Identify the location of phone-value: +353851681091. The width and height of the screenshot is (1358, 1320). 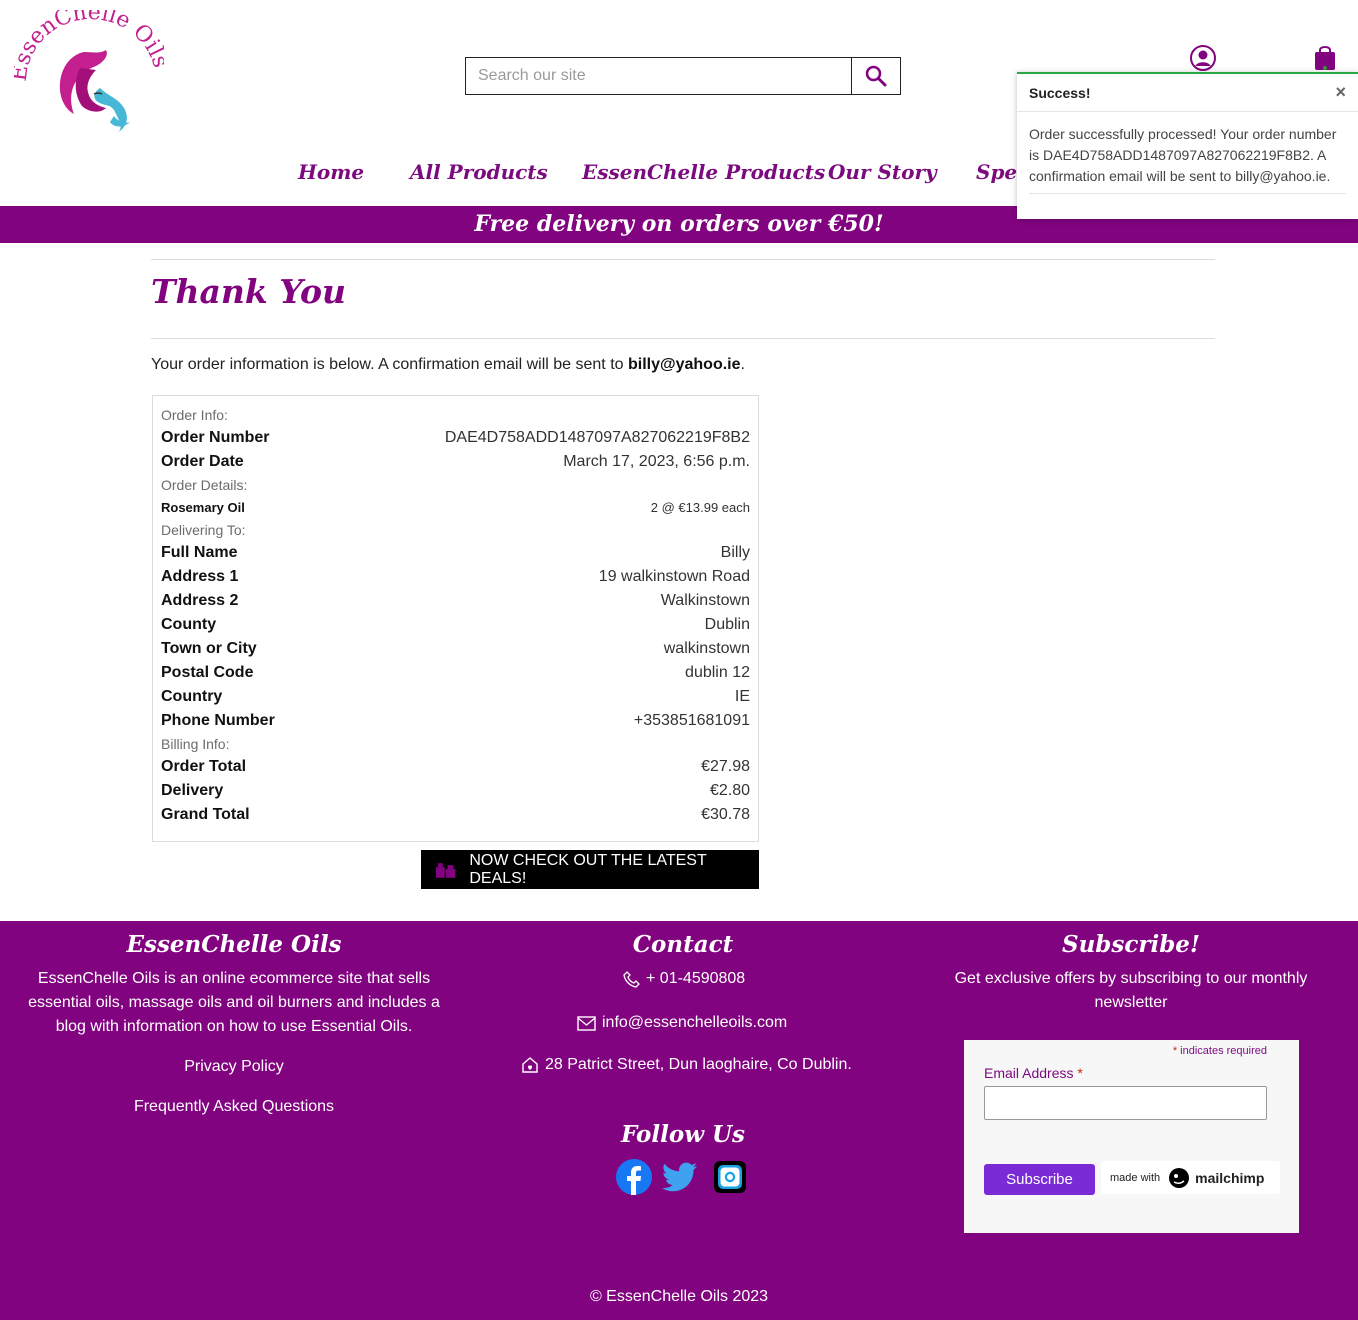
(691, 720).